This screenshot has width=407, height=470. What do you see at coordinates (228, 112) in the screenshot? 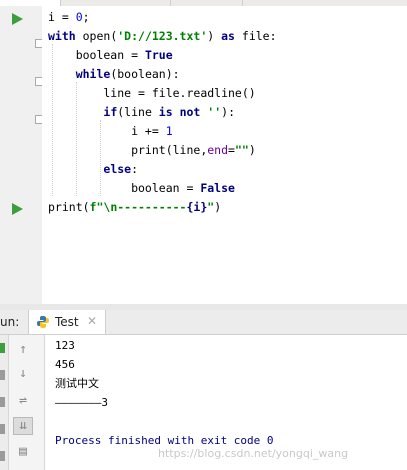
I see `code-token: ):` at bounding box center [228, 112].